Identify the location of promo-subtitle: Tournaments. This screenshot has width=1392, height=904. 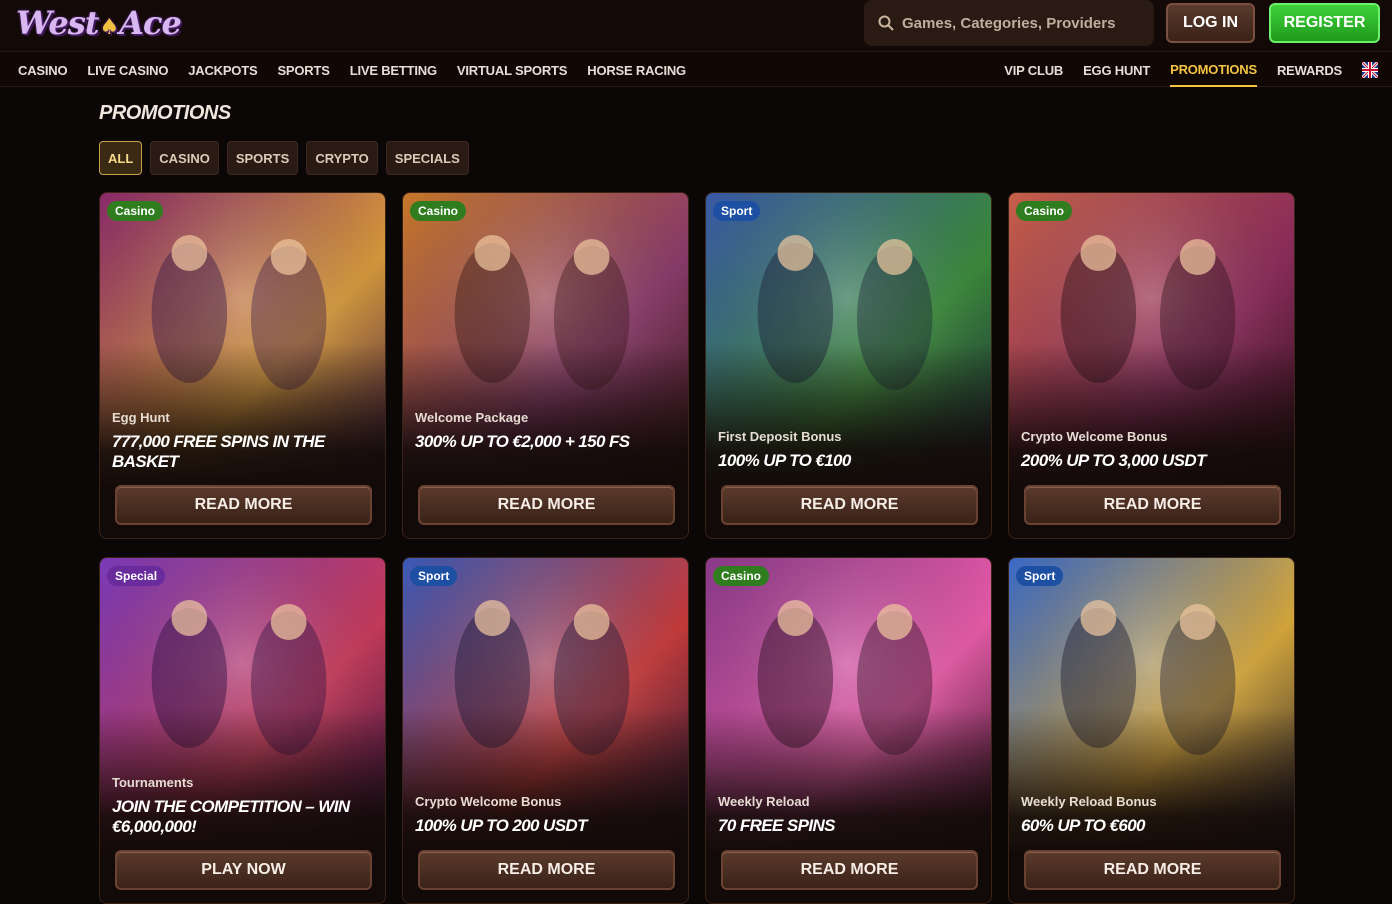
(153, 782).